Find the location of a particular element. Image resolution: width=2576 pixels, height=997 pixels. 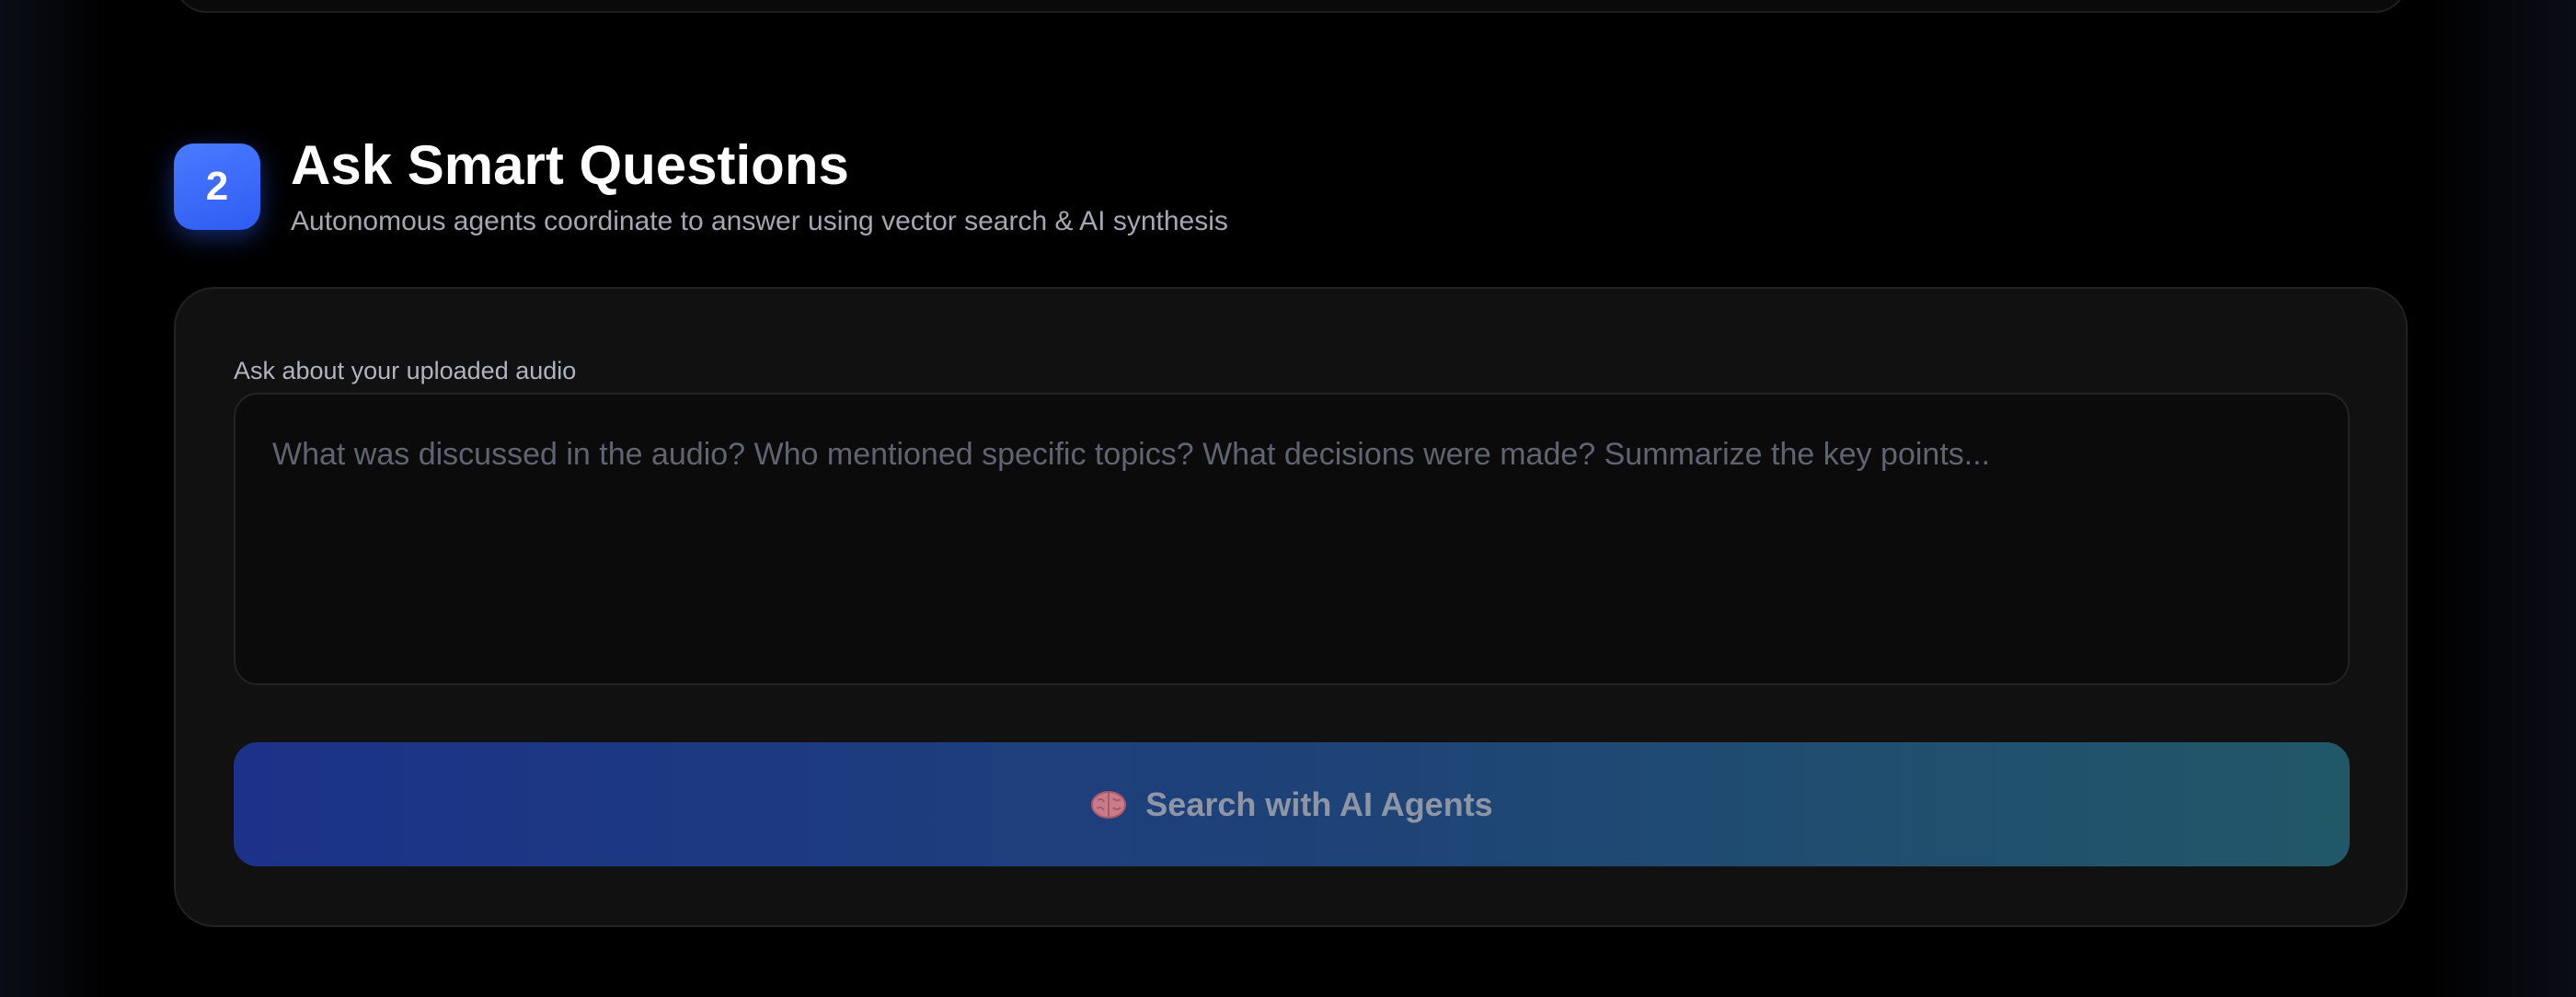

search-with-ai-agents-button: Search with AI Agents is located at coordinates (1292, 804).